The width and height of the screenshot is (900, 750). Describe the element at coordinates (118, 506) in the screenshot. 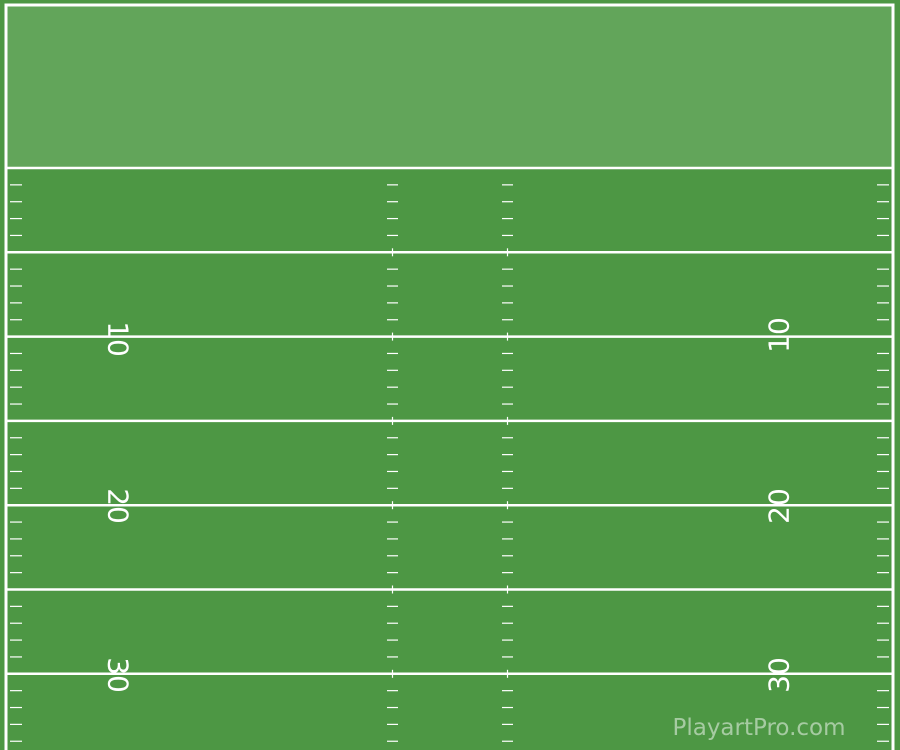

I see `yard-number-left-20: 20` at that location.